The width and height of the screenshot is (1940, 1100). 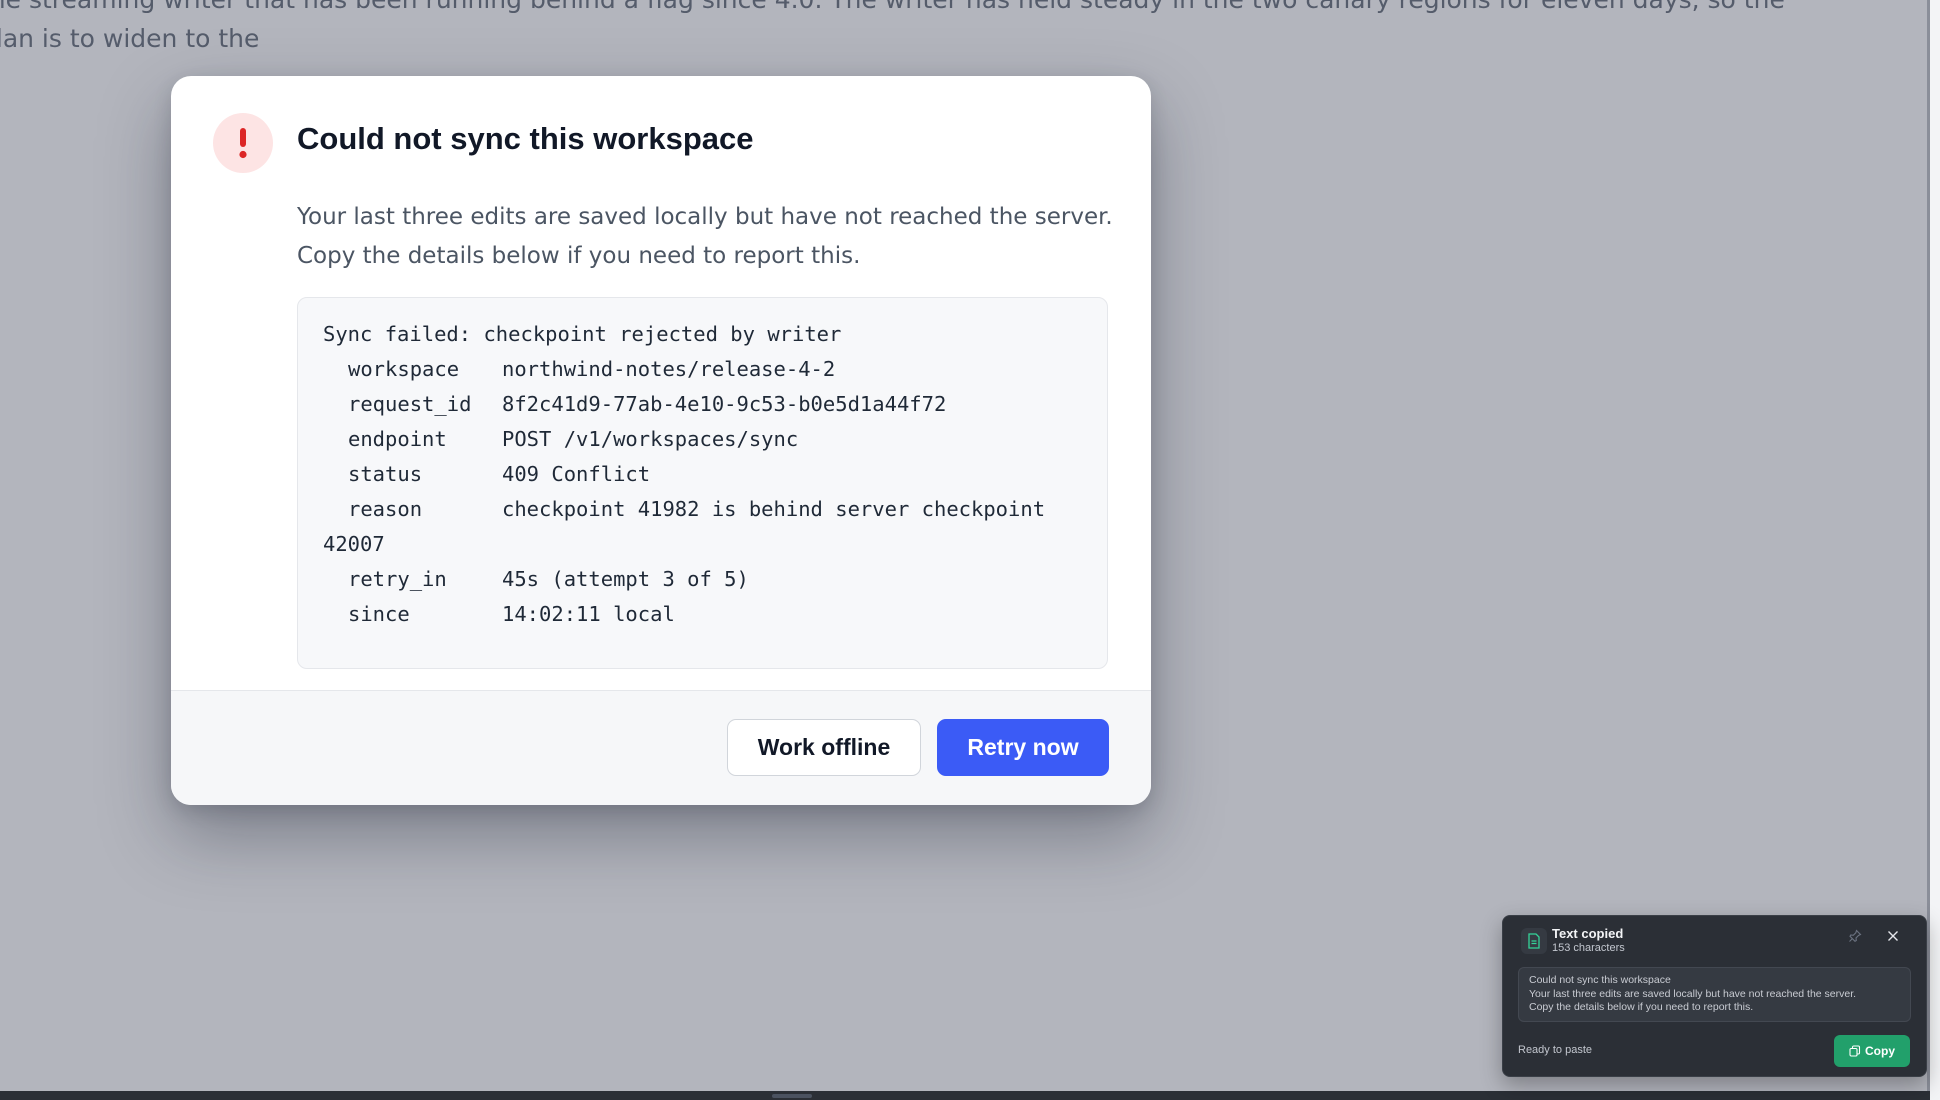 What do you see at coordinates (1935, 550) in the screenshot?
I see `scrollbar-track` at bounding box center [1935, 550].